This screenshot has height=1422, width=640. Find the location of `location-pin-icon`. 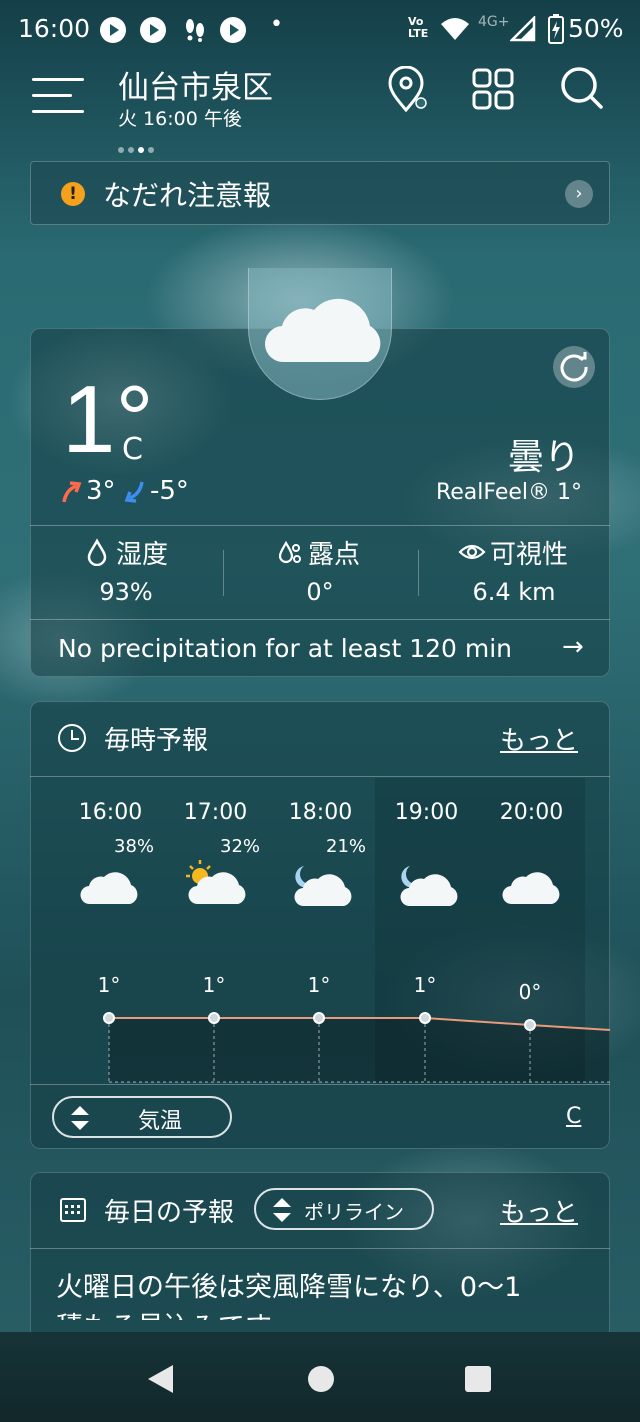

location-pin-icon is located at coordinates (407, 90).